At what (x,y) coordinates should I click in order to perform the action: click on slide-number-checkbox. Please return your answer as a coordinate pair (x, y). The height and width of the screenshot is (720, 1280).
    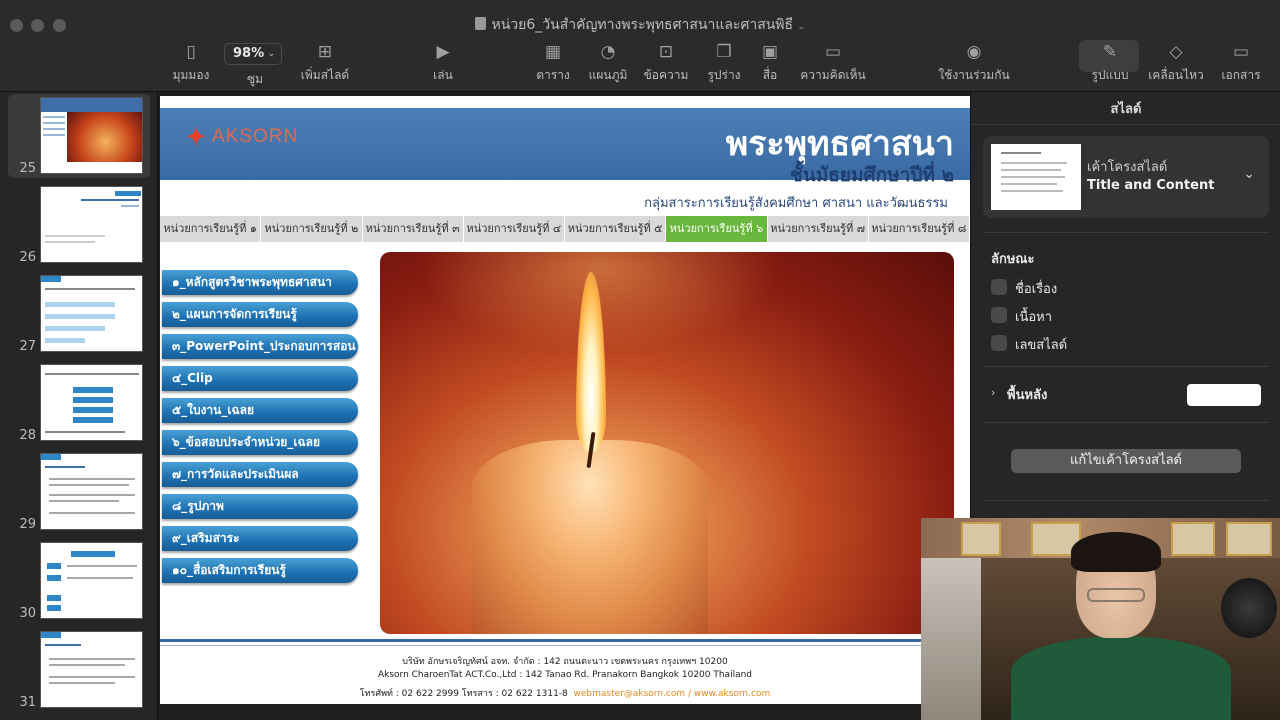
    Looking at the image, I should click on (999, 343).